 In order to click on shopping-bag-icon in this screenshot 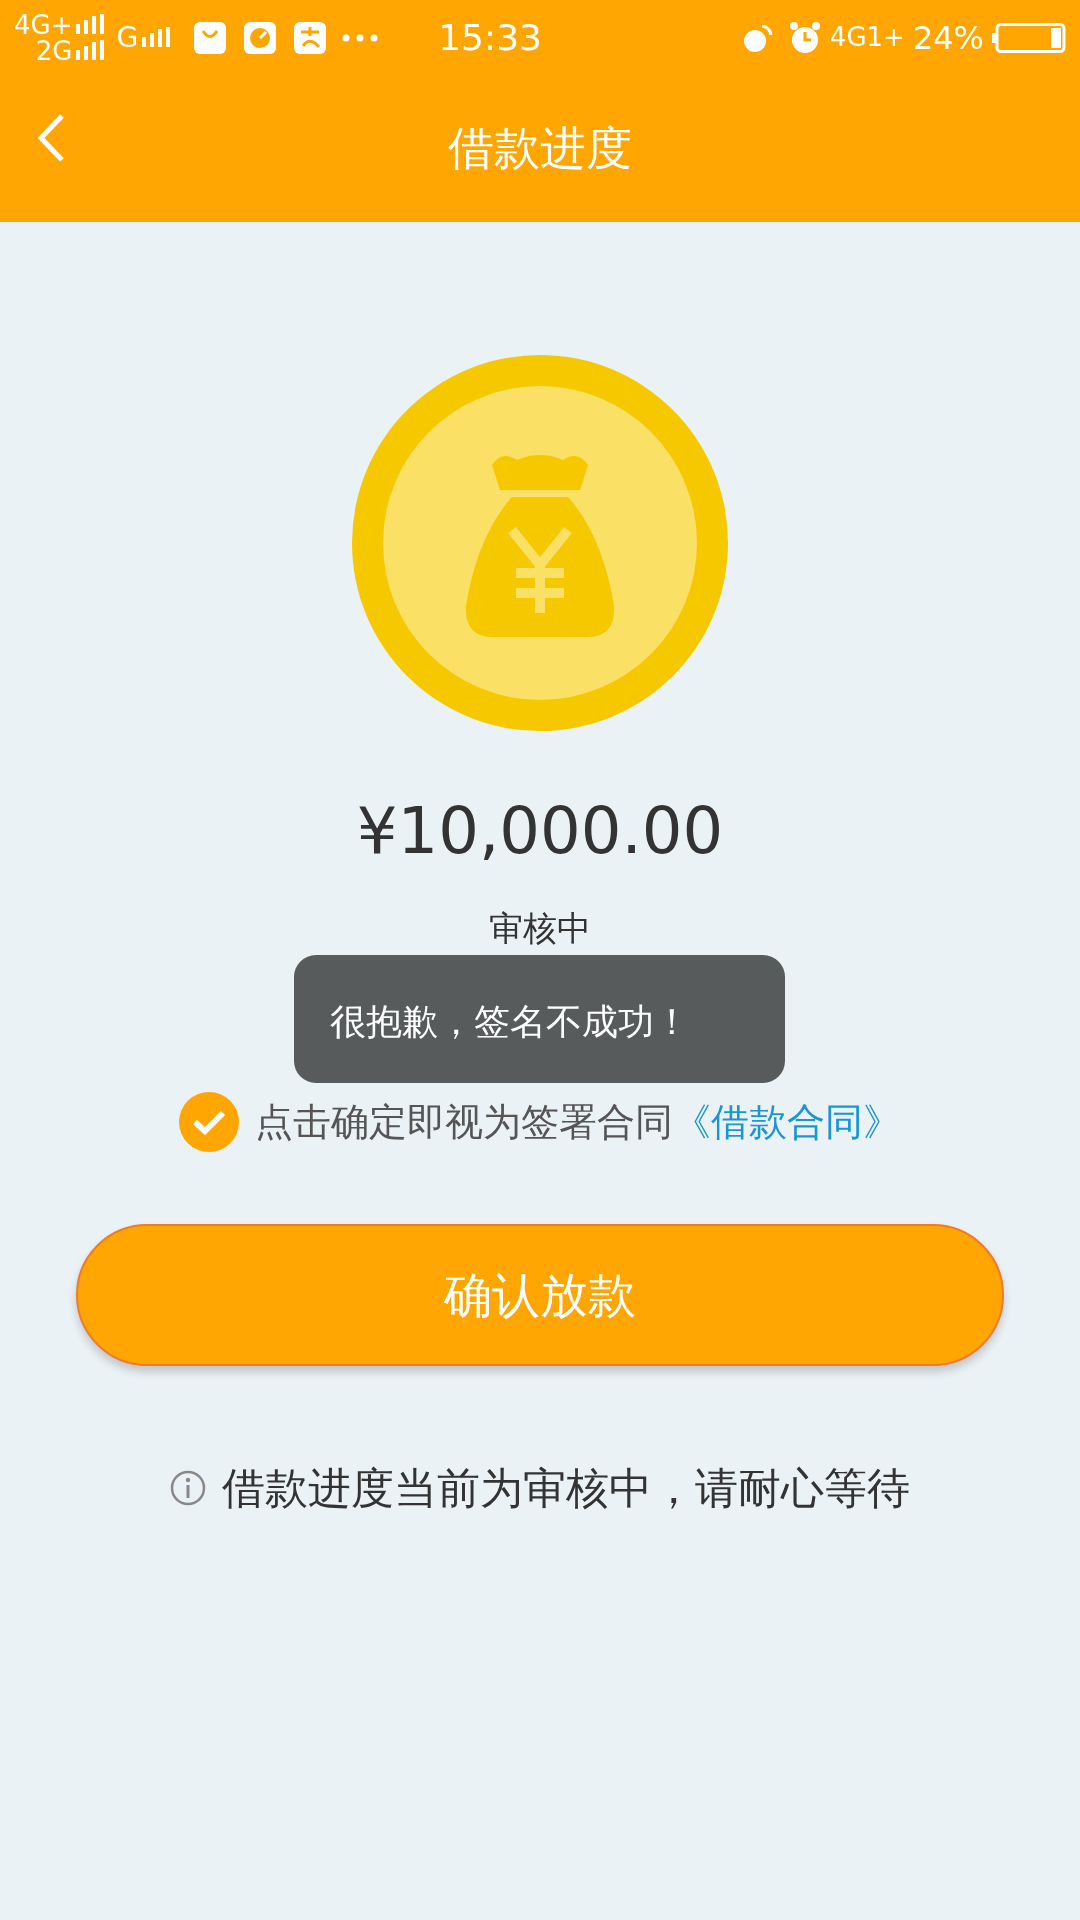, I will do `click(210, 37)`.